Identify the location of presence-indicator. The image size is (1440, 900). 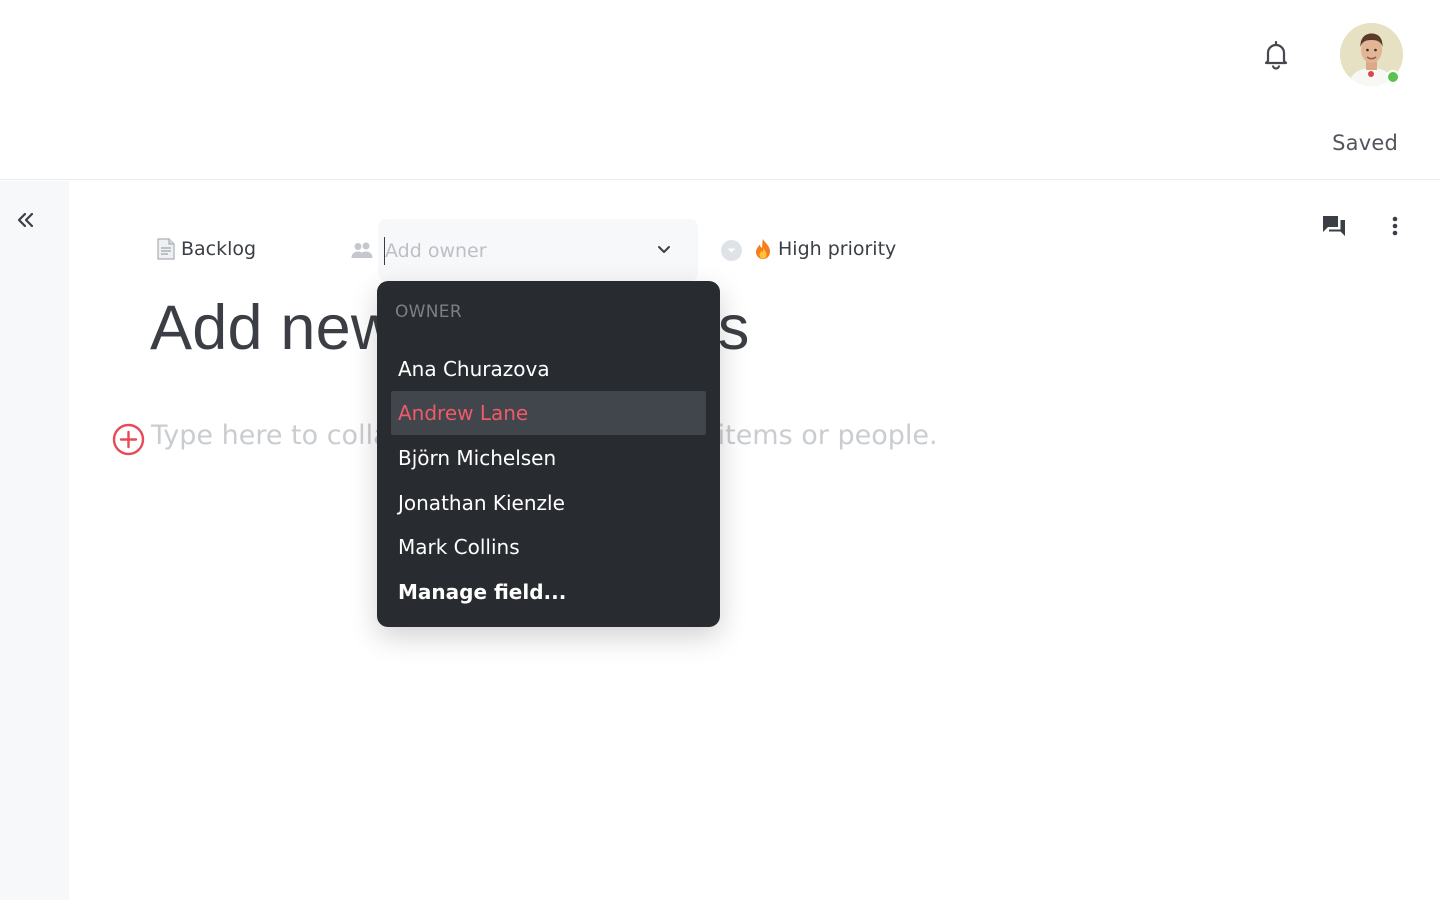
(1393, 77).